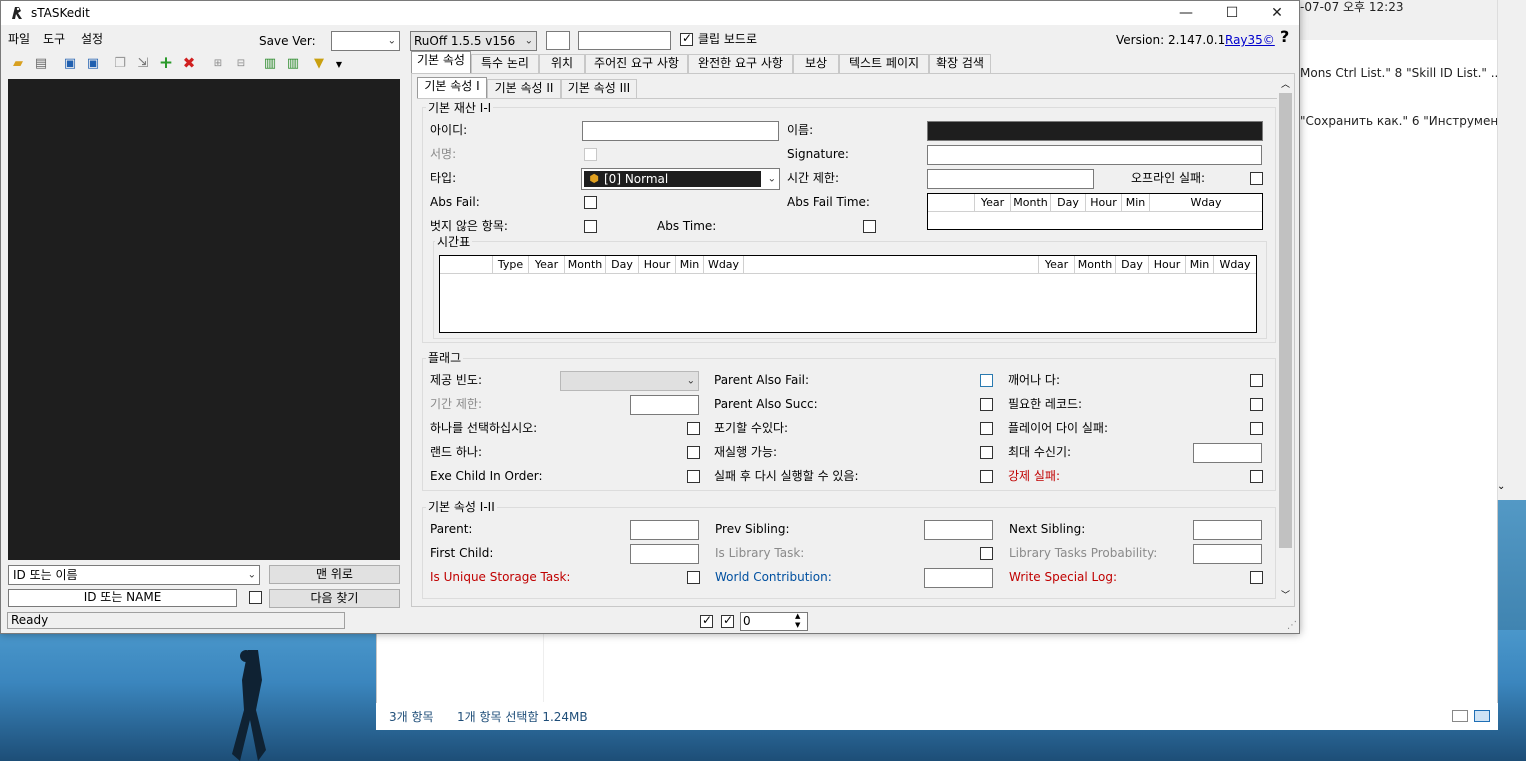  Describe the element at coordinates (590, 154) in the screenshot. I see `sign-checkbox` at that location.